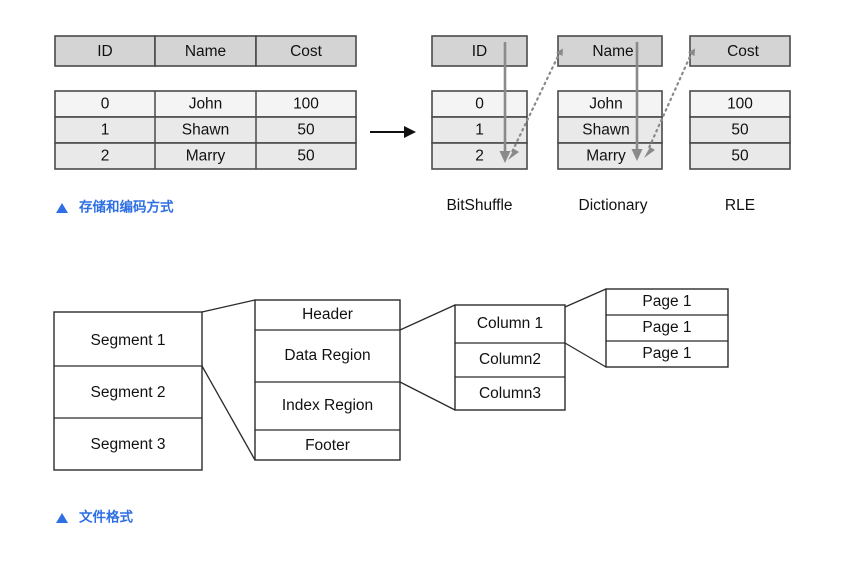 The width and height of the screenshot is (868, 574). Describe the element at coordinates (327, 314) in the screenshot. I see `region-label-0: Header` at that location.